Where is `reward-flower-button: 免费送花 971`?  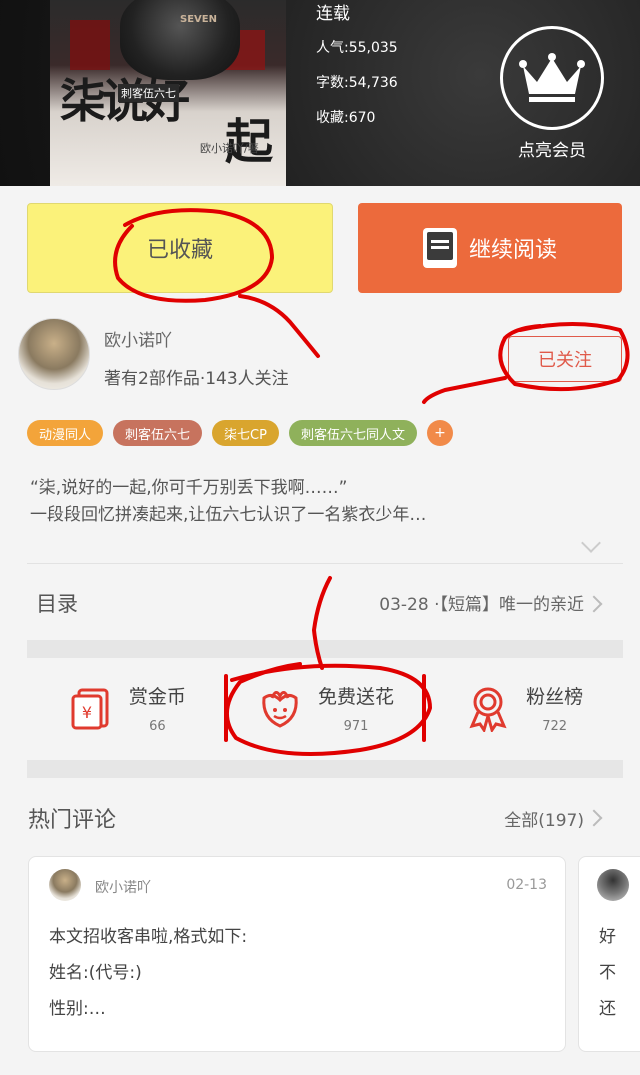
reward-flower-button: 免费送花 971 is located at coordinates (325, 708).